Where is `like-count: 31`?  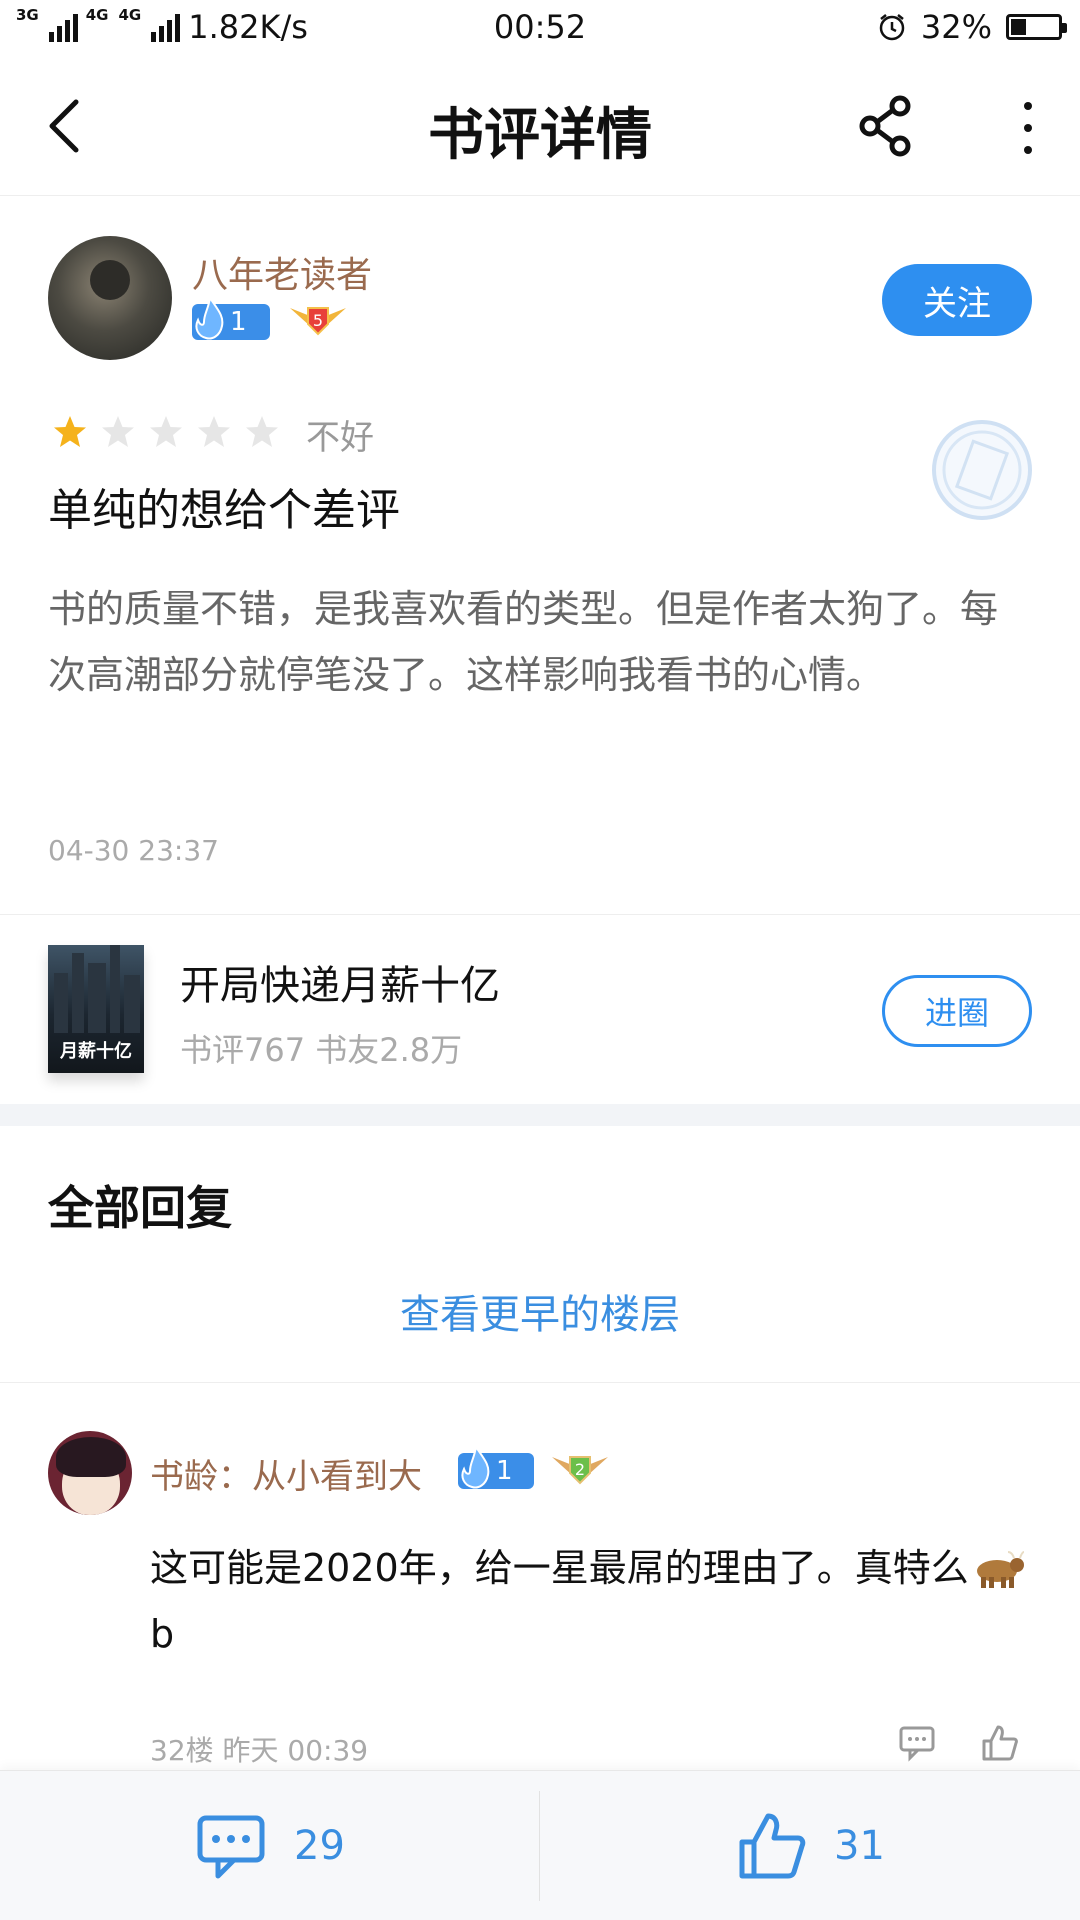 like-count: 31 is located at coordinates (859, 1846).